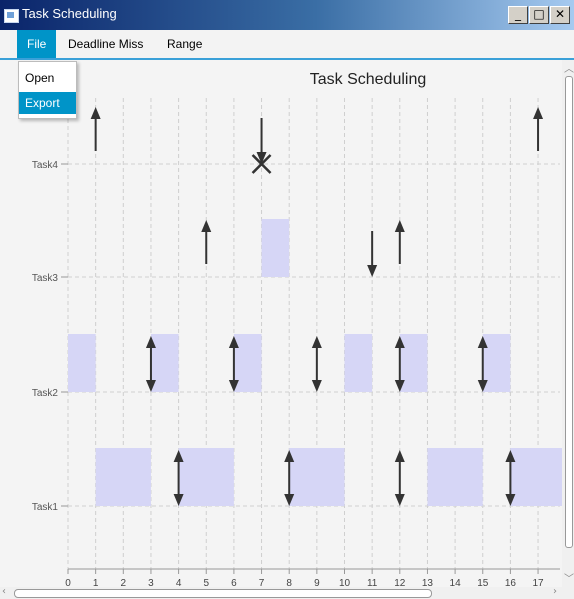  What do you see at coordinates (223, 593) in the screenshot?
I see `horizontal-scroll-thumb` at bounding box center [223, 593].